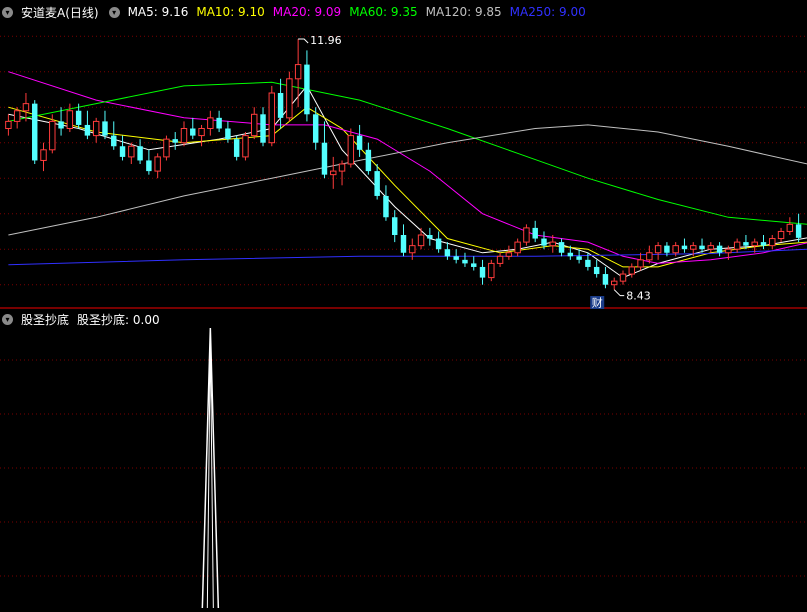 This screenshot has height=612, width=807. What do you see at coordinates (638, 296) in the screenshot?
I see `low-price-label: 8.43` at bounding box center [638, 296].